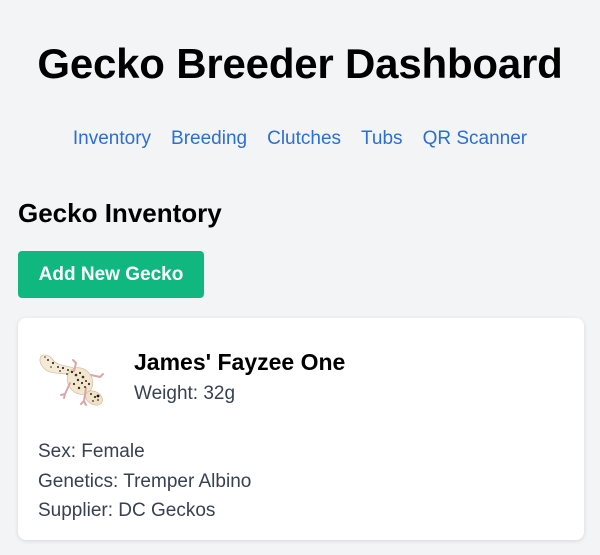 Image resolution: width=600 pixels, height=555 pixels. Describe the element at coordinates (91, 451) in the screenshot. I see `gecko-sex: Sex: Female` at that location.